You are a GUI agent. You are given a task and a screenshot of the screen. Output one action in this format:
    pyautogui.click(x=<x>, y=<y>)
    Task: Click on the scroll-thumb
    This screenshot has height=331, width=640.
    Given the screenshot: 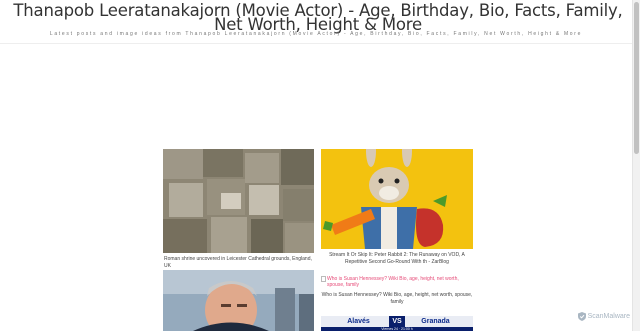 What is the action you would take?
    pyautogui.click(x=636, y=78)
    